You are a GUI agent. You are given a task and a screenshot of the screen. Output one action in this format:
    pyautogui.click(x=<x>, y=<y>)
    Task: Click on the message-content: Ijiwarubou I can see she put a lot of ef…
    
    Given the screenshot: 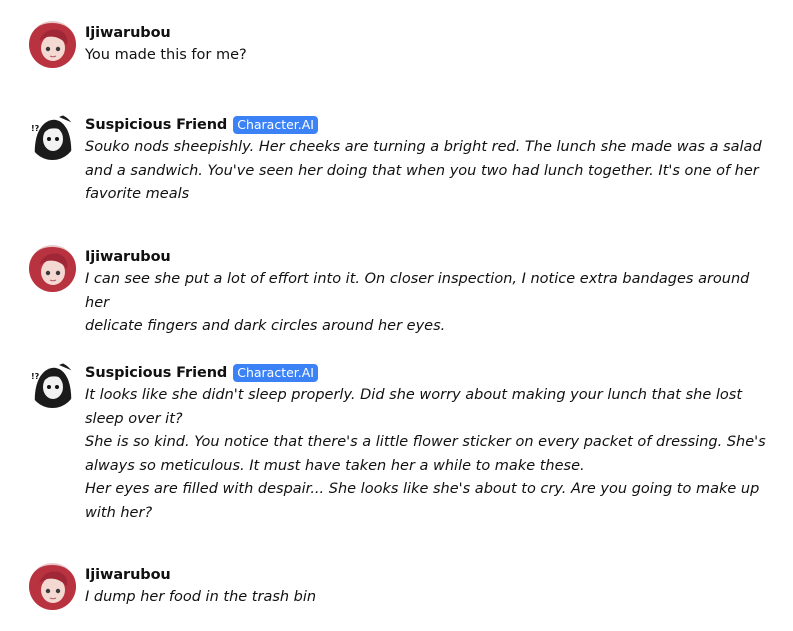 What is the action you would take?
    pyautogui.click(x=430, y=293)
    